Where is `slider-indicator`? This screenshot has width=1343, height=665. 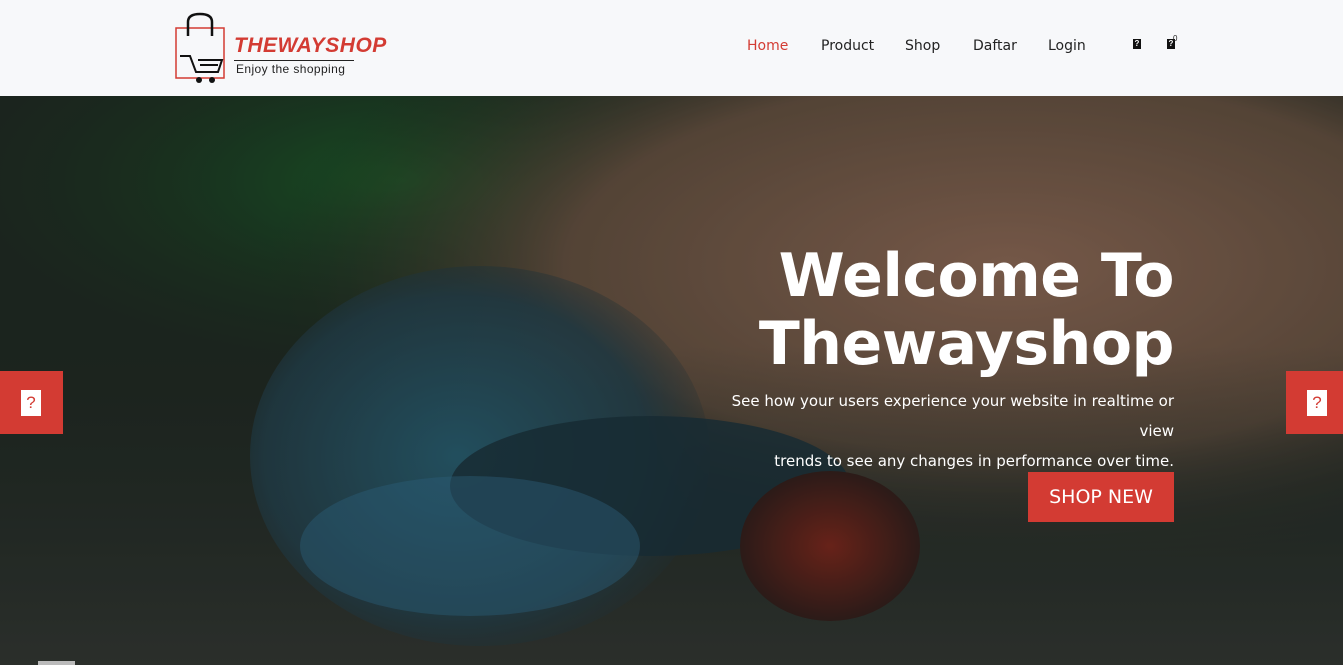
slider-indicator is located at coordinates (56, 663).